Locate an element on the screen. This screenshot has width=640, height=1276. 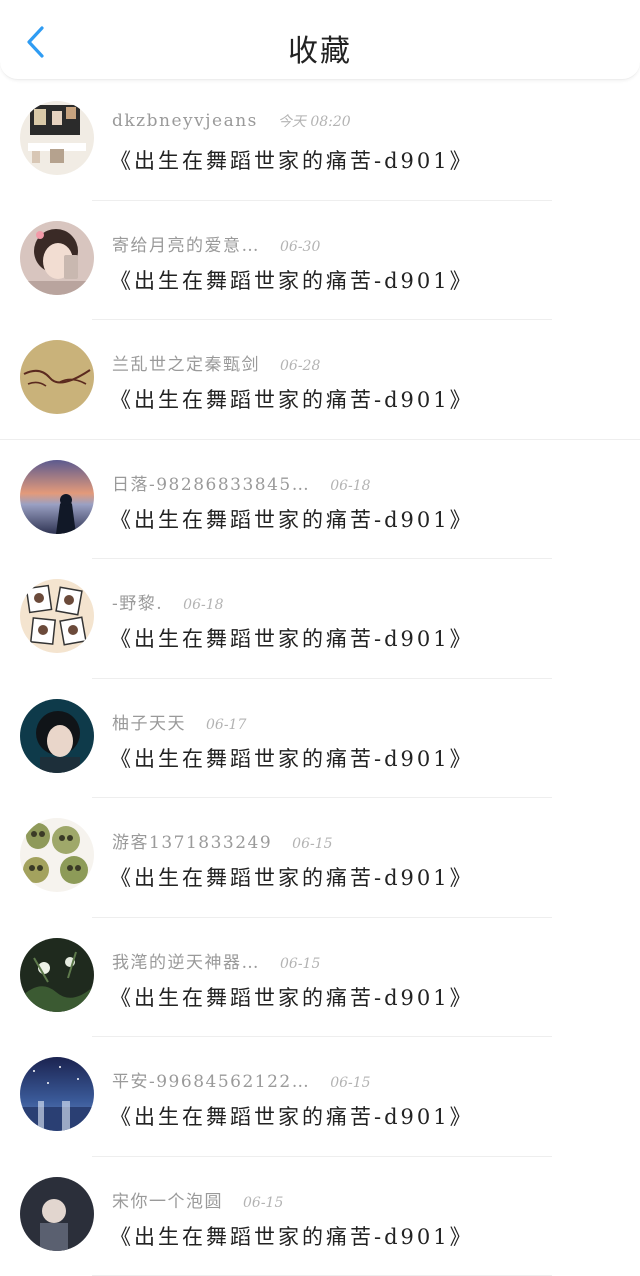
favorite-item: 兰乱世之定秦甄剑 06-28 《出生在舞蹈世家的痛苦-d901》 is located at coordinates (320, 380).